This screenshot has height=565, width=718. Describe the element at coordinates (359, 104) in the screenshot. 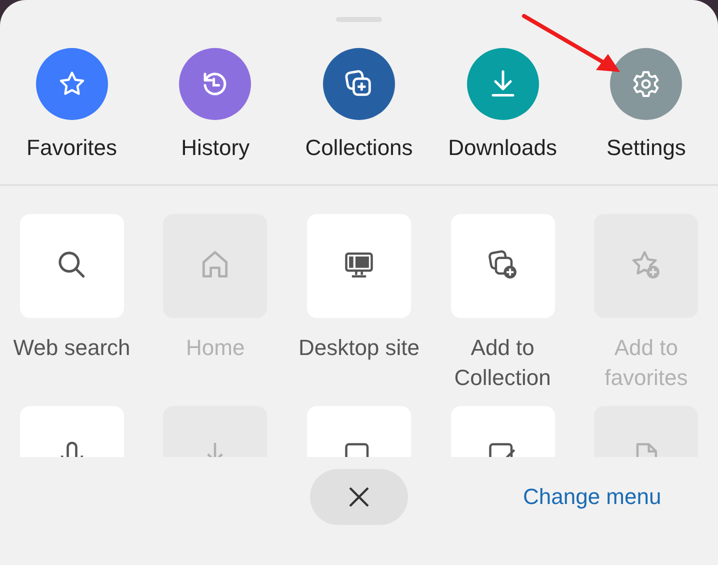

I see `shortcut-button: Collections` at that location.